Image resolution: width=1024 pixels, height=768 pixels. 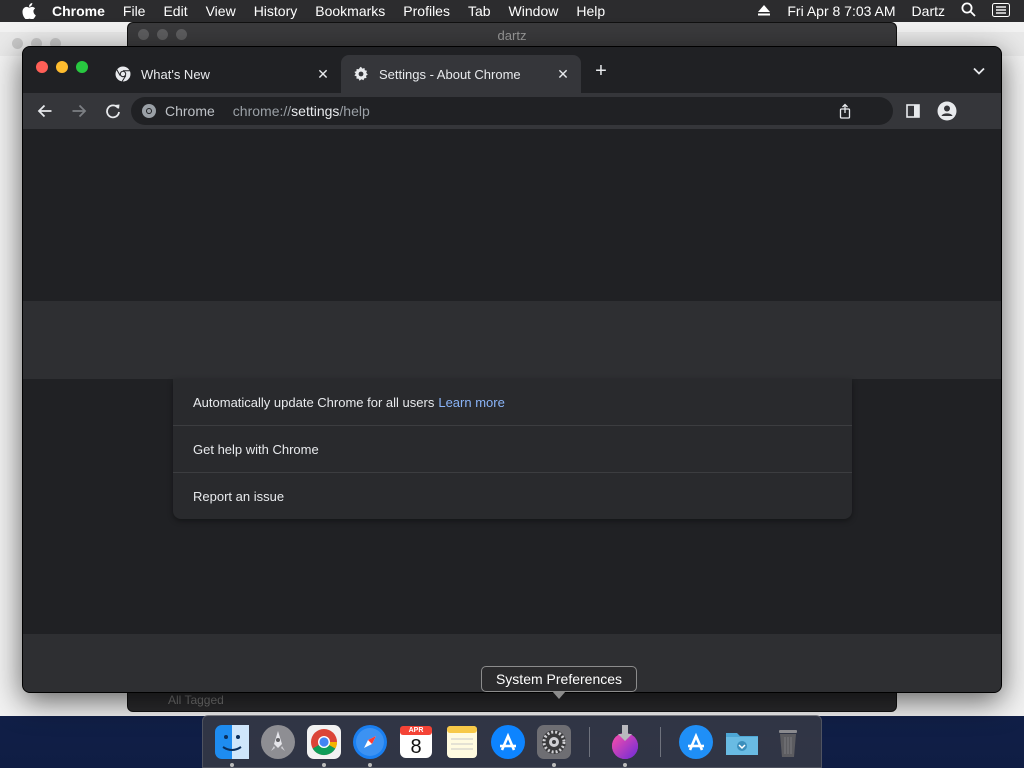 I want to click on get-help-row: Get help with Chrome, so click(x=512, y=449).